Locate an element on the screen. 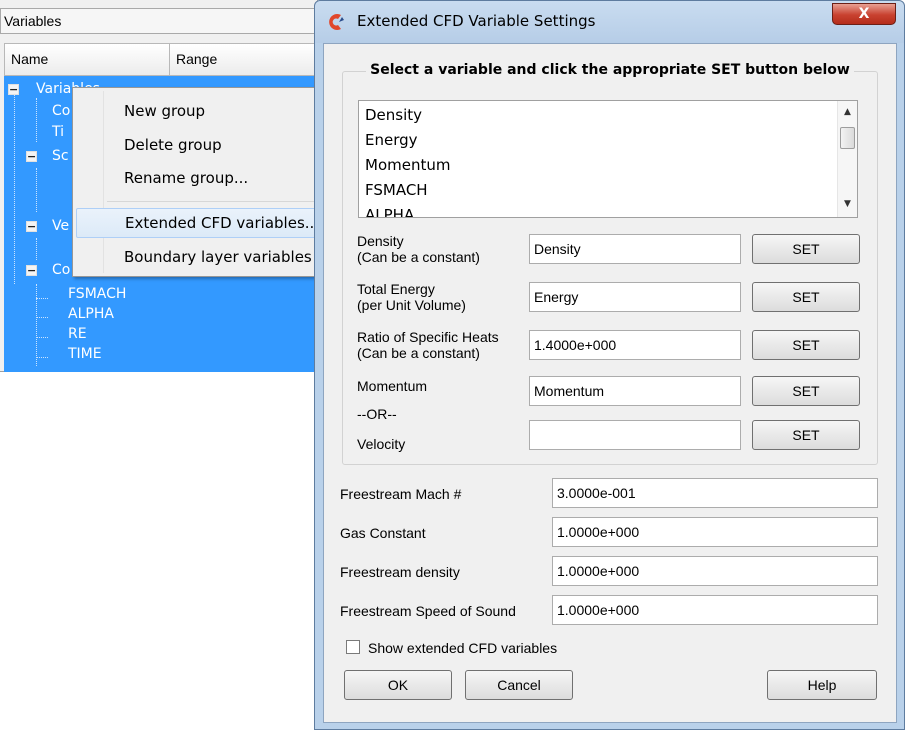 This screenshot has width=905, height=730. ratio-set-button: SET is located at coordinates (806, 345).